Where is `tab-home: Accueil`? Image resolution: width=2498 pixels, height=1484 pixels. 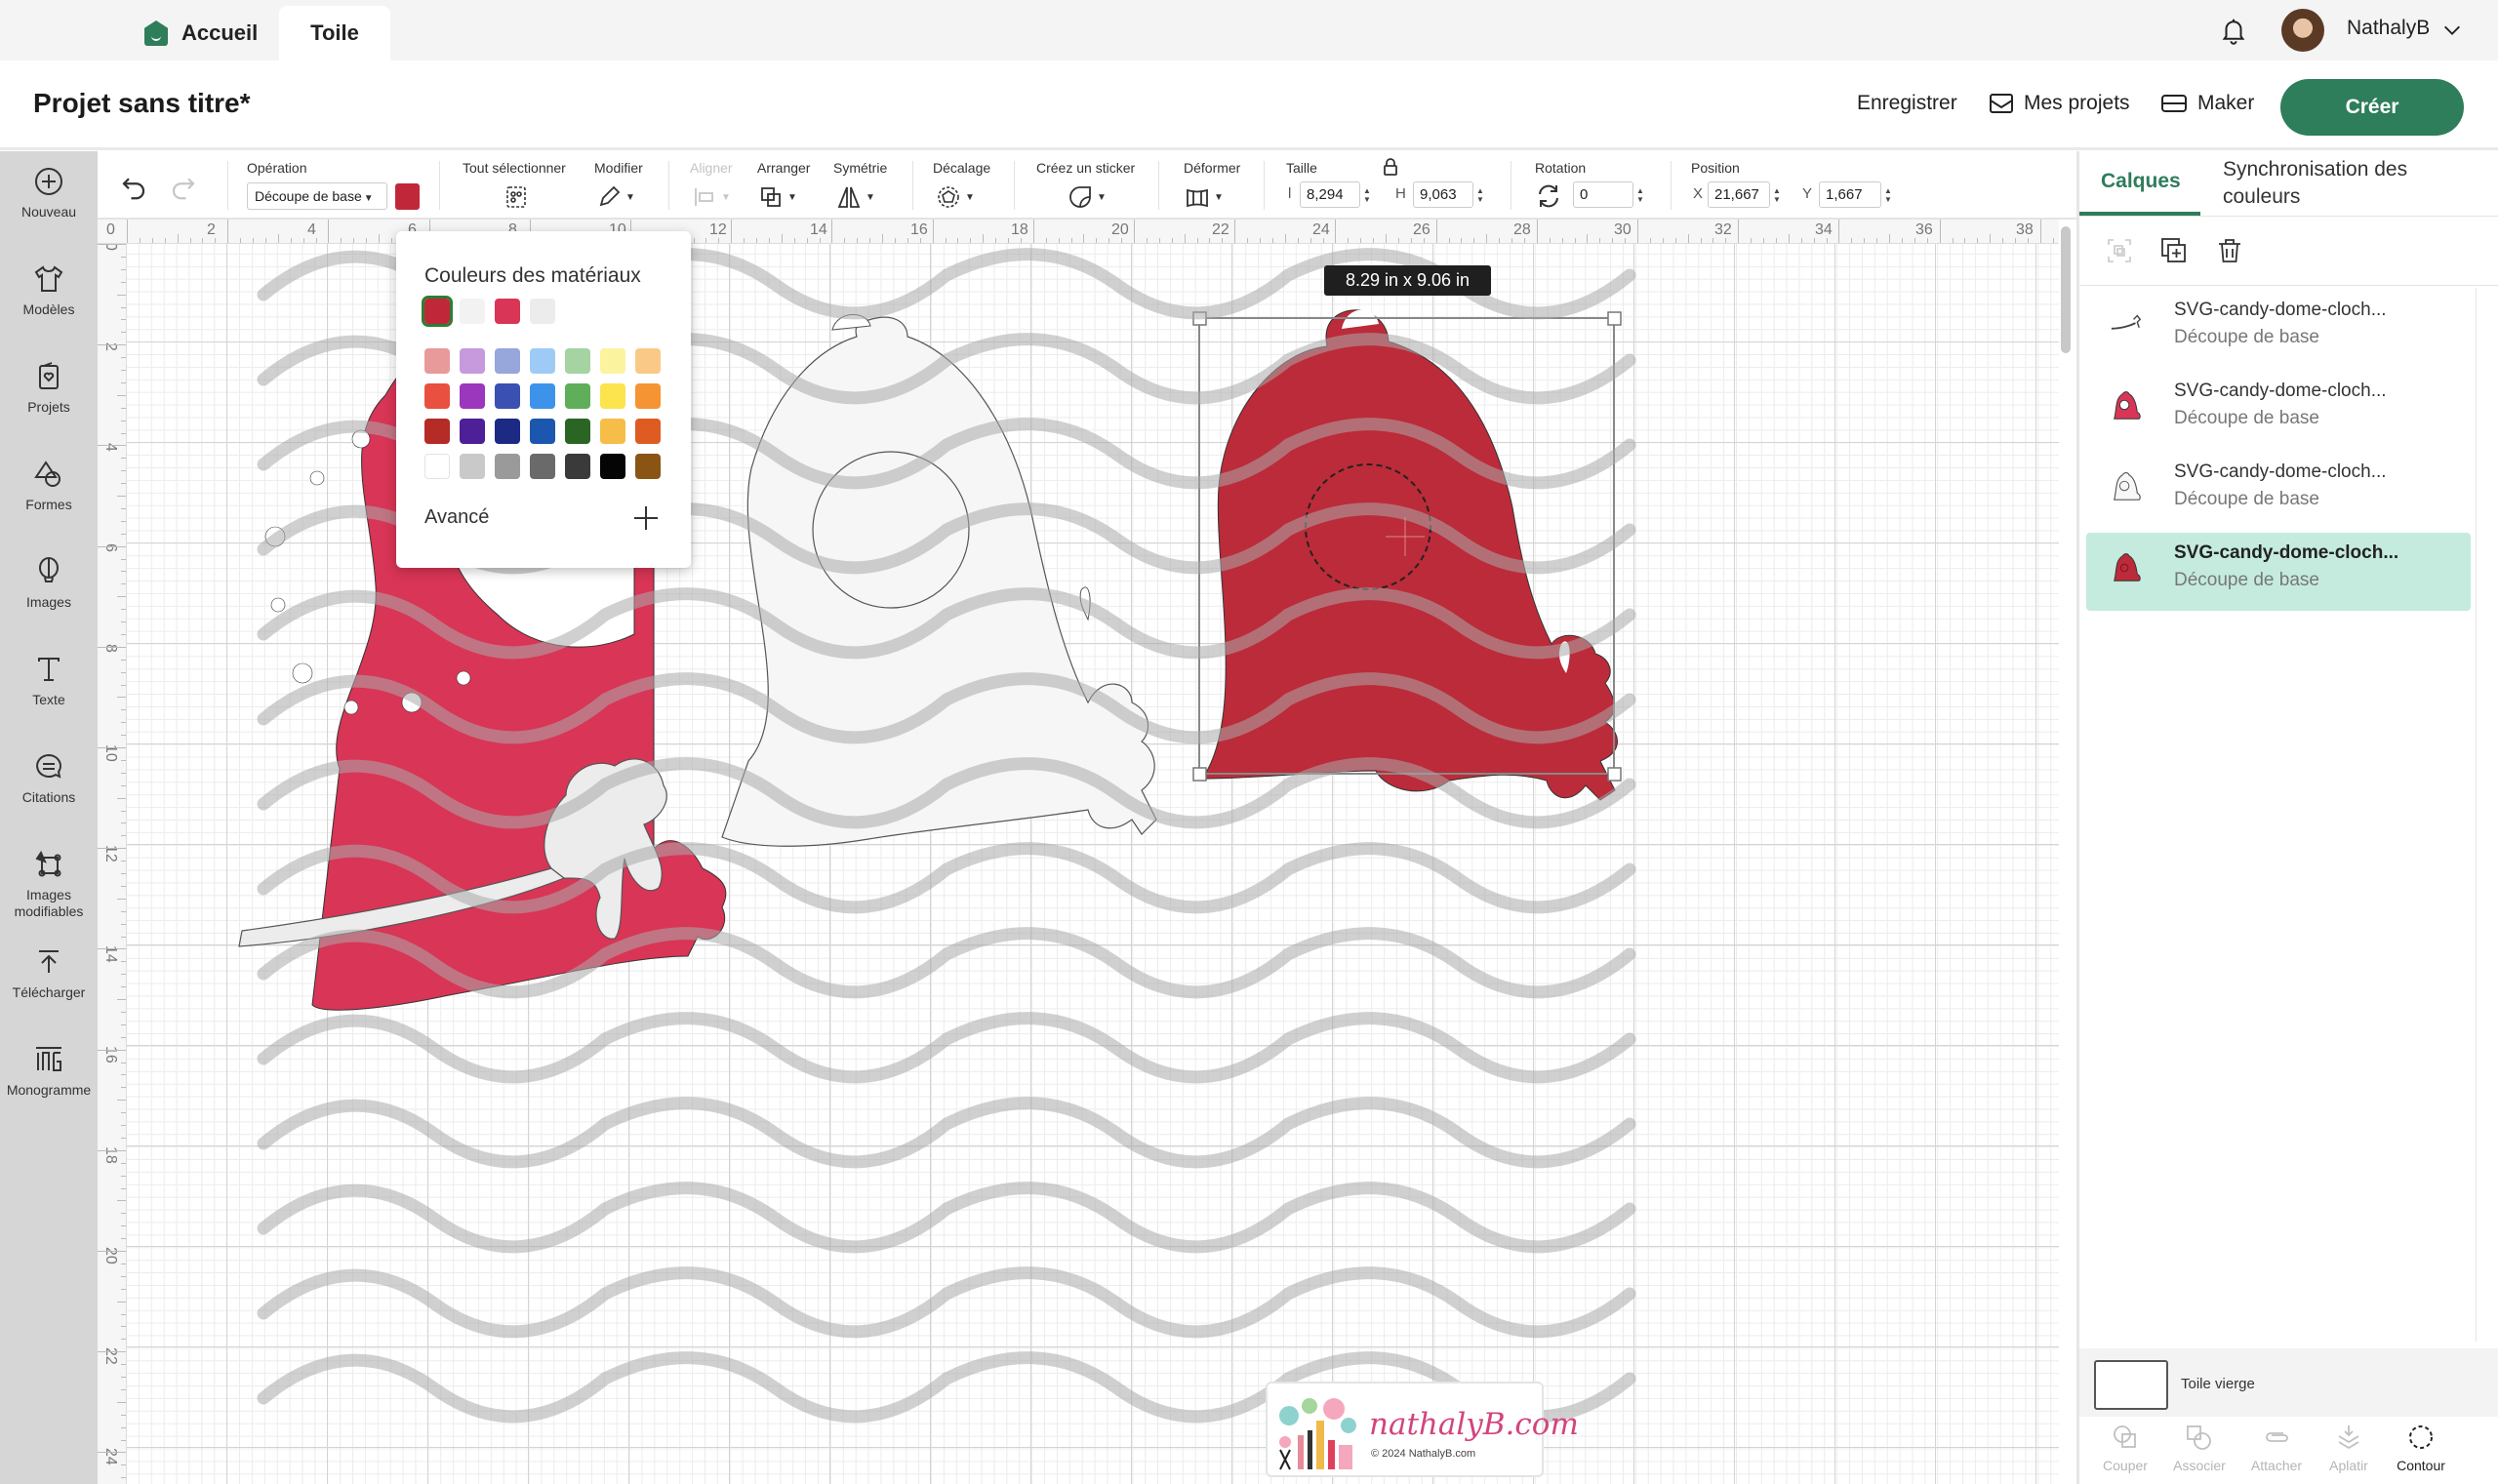
tab-home: Accueil is located at coordinates (201, 33).